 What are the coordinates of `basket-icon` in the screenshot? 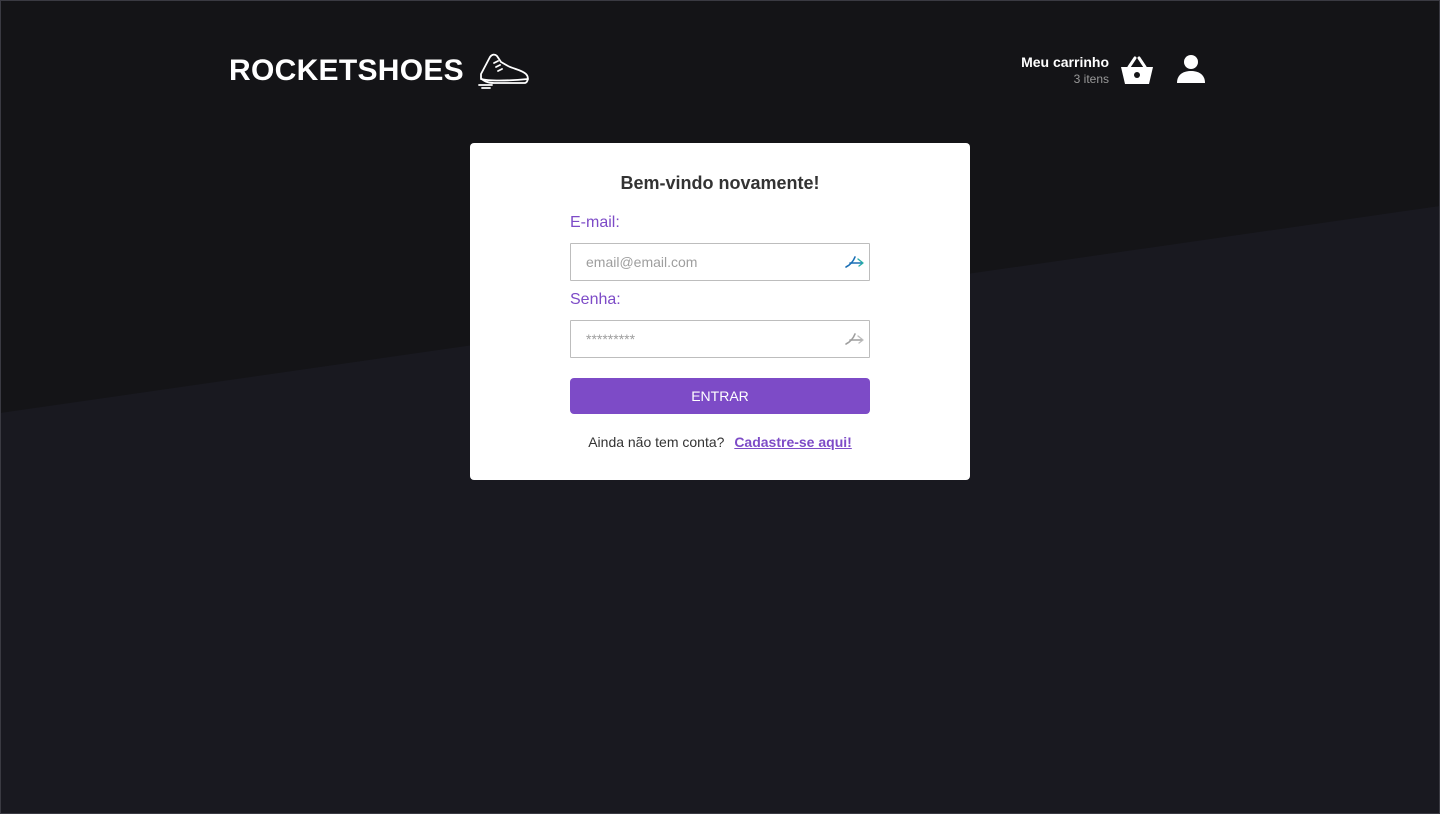 It's located at (1137, 70).